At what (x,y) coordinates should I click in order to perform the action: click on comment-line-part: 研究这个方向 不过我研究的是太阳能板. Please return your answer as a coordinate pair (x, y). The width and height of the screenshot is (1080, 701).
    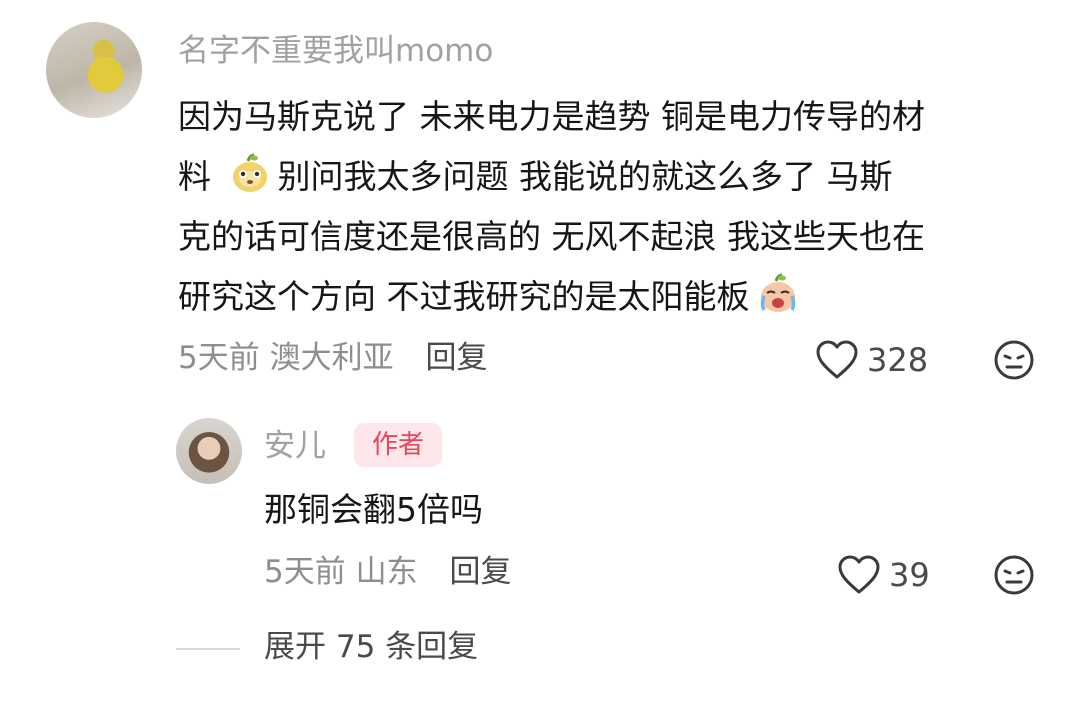
    Looking at the image, I should click on (464, 296).